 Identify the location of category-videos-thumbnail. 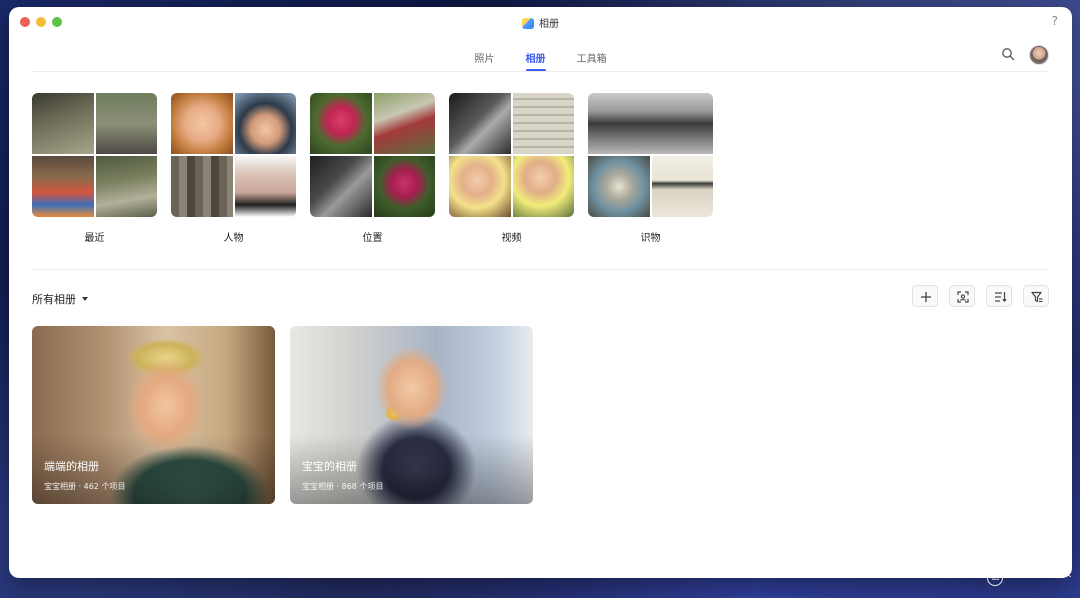
(511, 155).